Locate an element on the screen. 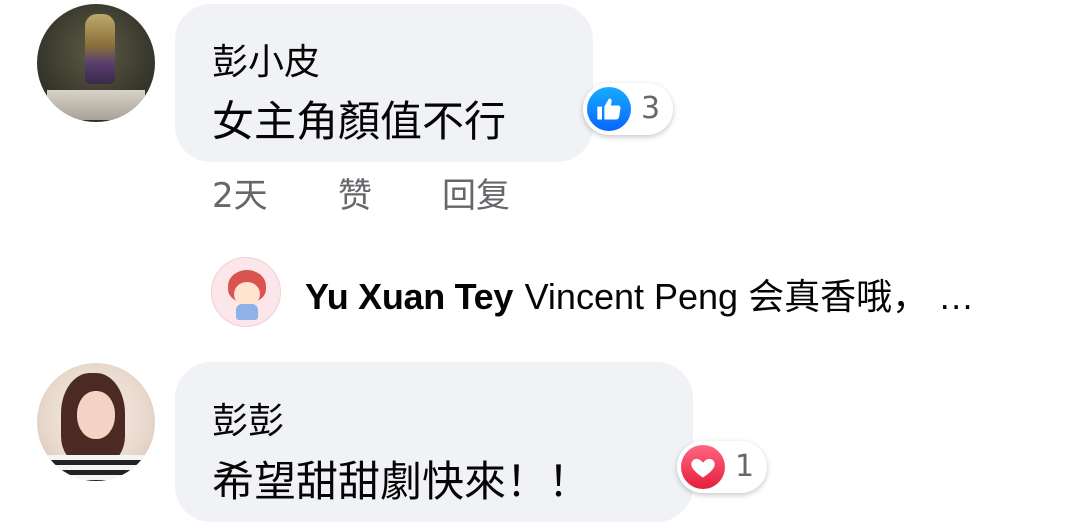 The width and height of the screenshot is (1079, 522). comment-text: 希望甜甜劇快來！！ is located at coordinates (401, 481).